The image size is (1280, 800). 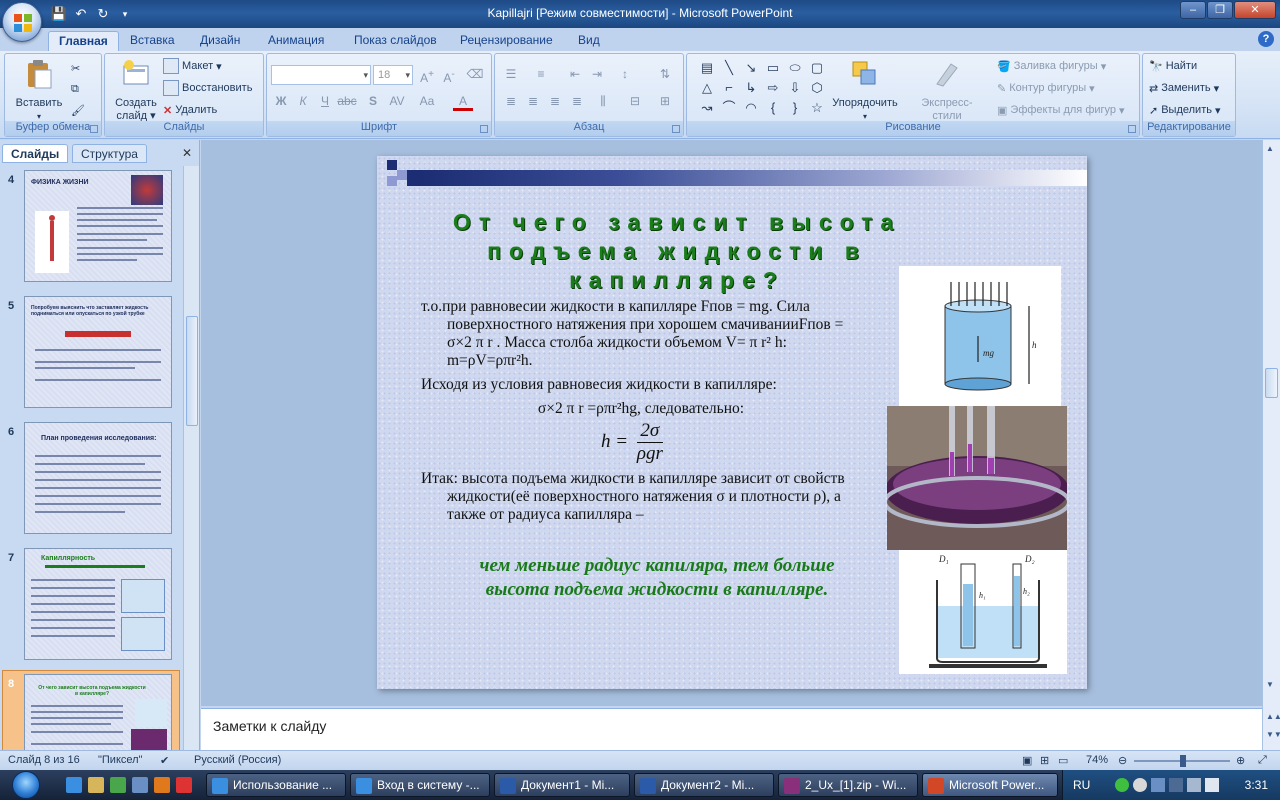 What do you see at coordinates (463, 101) in the screenshot?
I see `font-color-icon: A` at bounding box center [463, 101].